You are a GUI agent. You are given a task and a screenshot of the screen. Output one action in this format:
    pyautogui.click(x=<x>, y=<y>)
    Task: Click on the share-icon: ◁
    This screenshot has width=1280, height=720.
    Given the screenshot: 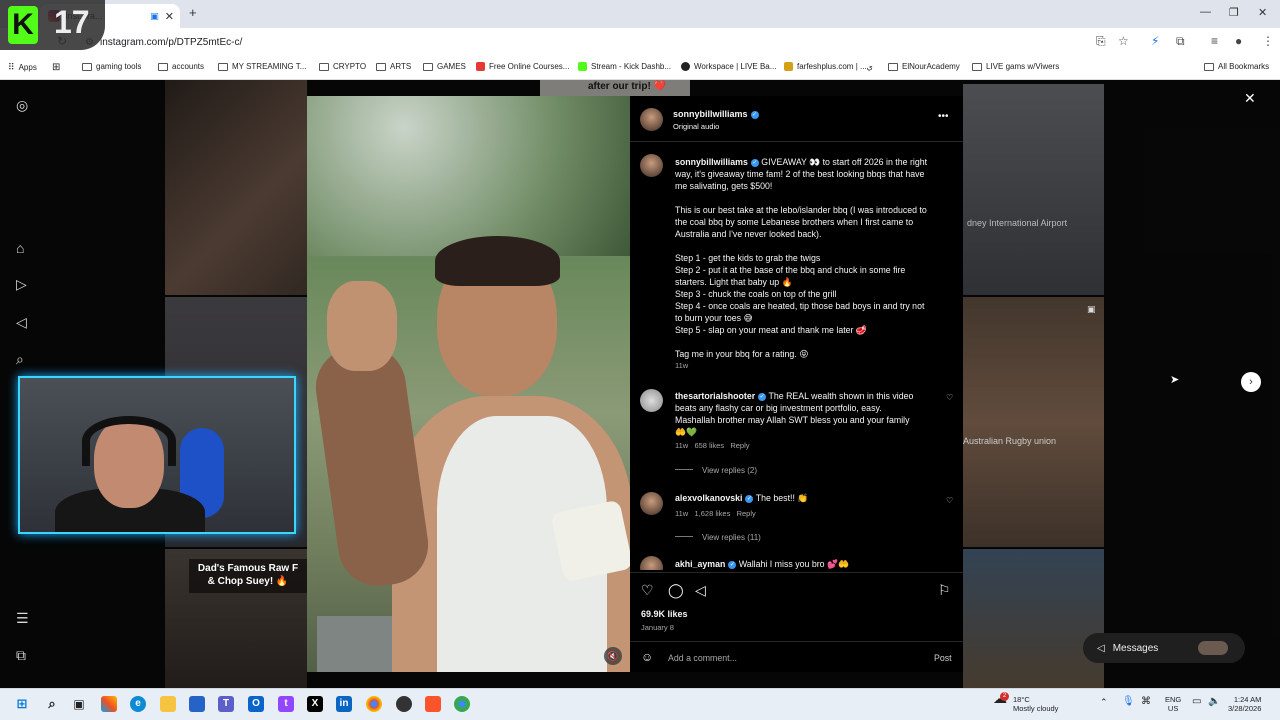 What is the action you would take?
    pyautogui.click(x=700, y=590)
    